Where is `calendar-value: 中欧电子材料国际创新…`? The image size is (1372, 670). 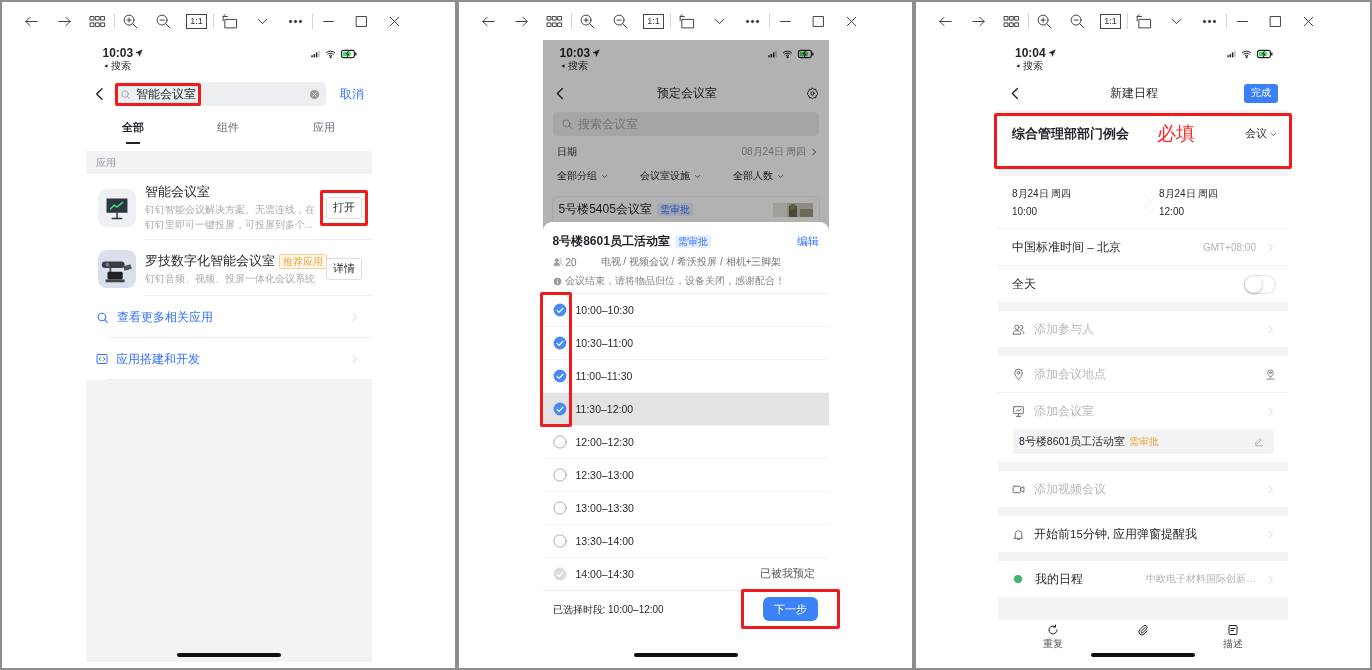 calendar-value: 中欧电子材料国际创新… is located at coordinates (1201, 579).